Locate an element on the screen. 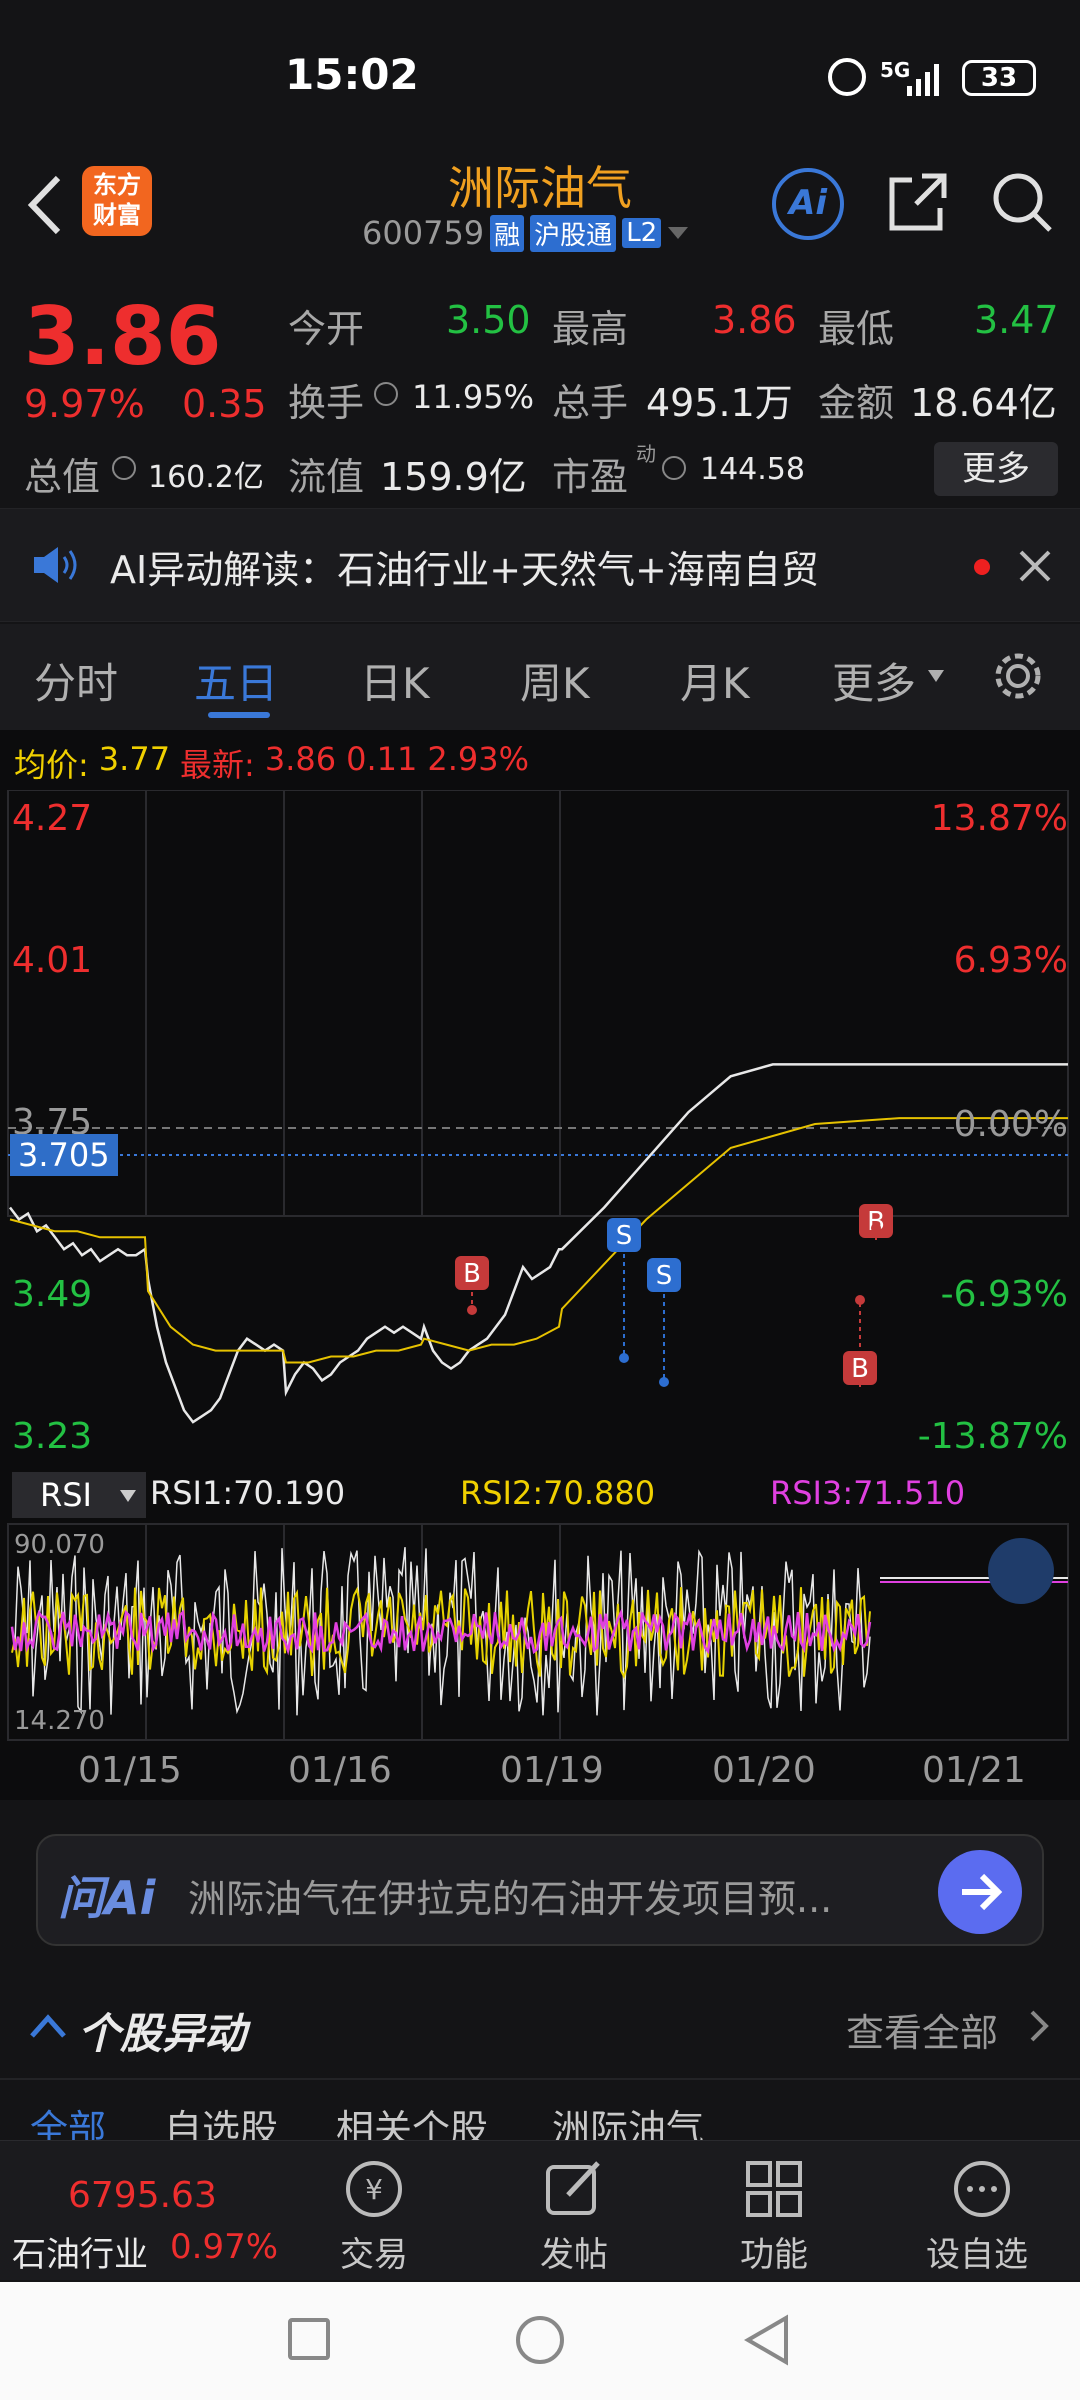 This screenshot has width=1080, height=2400. avg-label: 均价: is located at coordinates (51, 765).